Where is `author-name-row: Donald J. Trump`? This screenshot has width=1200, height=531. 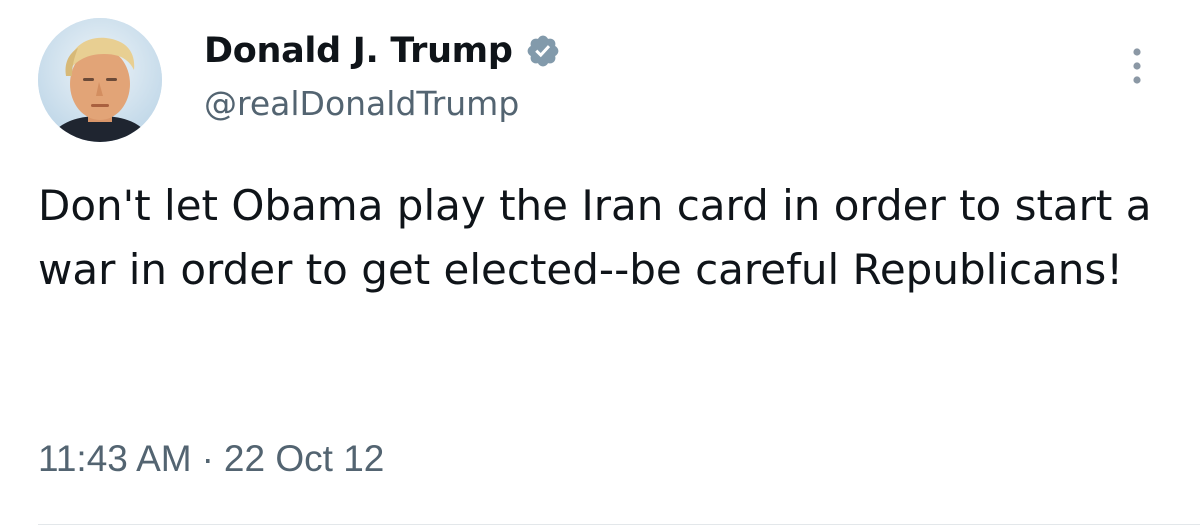
author-name-row: Donald J. Trump is located at coordinates (382, 51).